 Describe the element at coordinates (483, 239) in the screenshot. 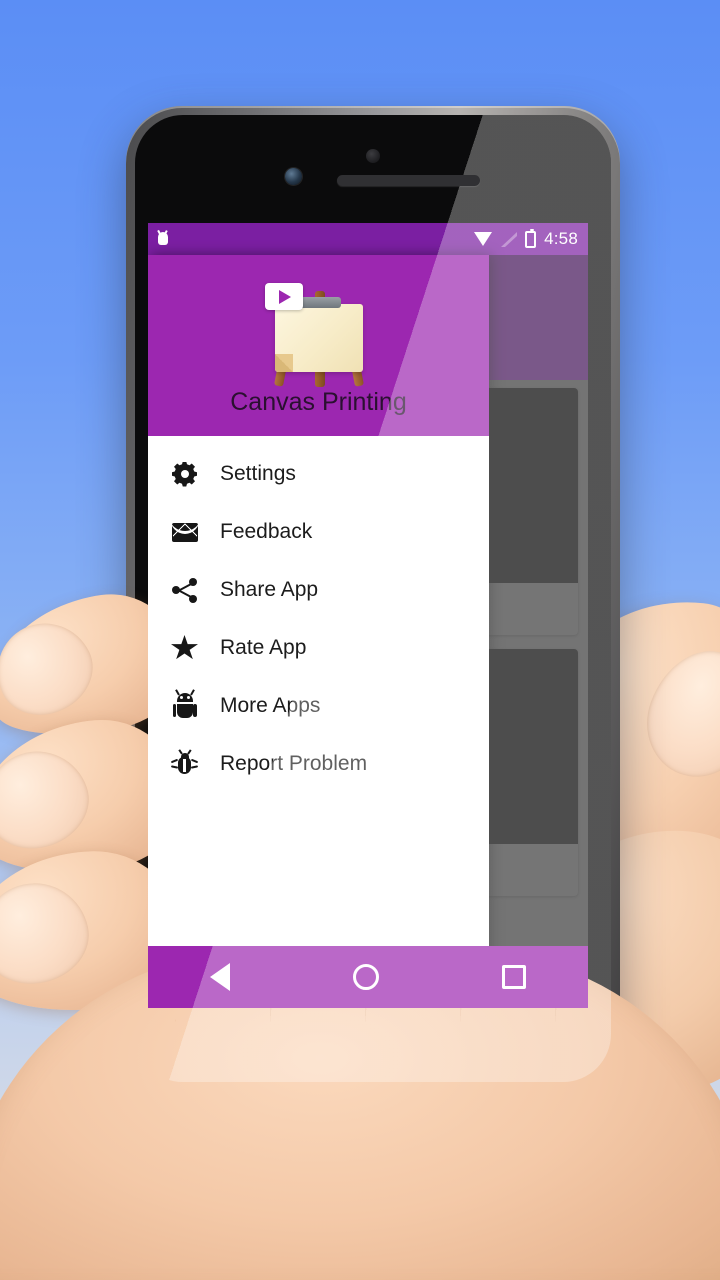

I see `wifi-icon` at that location.